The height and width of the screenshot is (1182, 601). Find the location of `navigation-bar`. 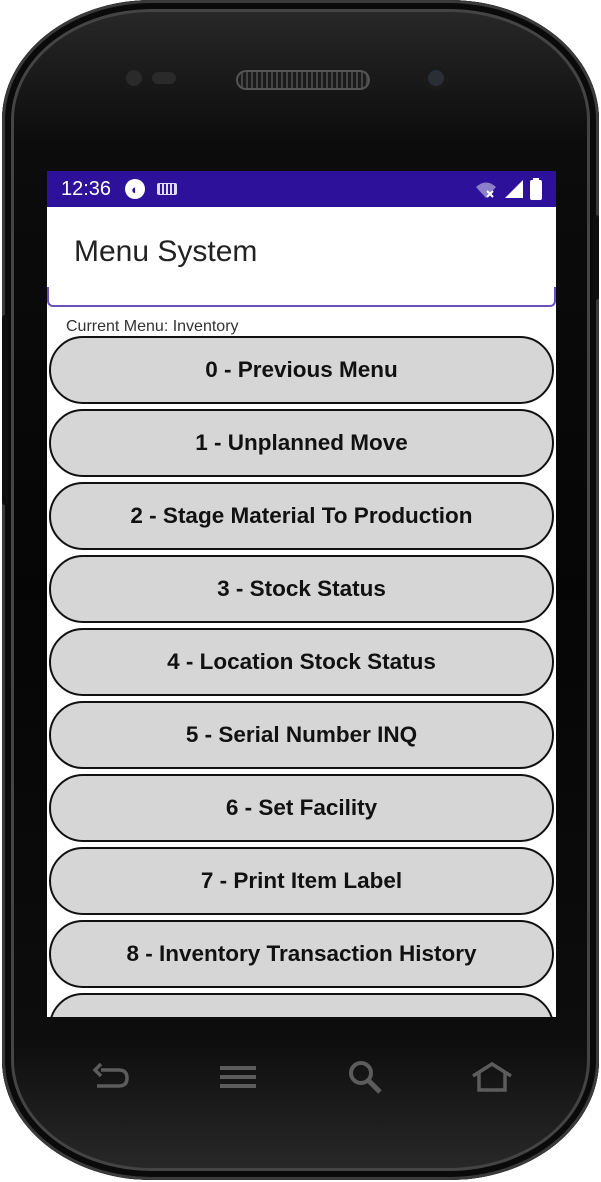

navigation-bar is located at coordinates (301, 1077).